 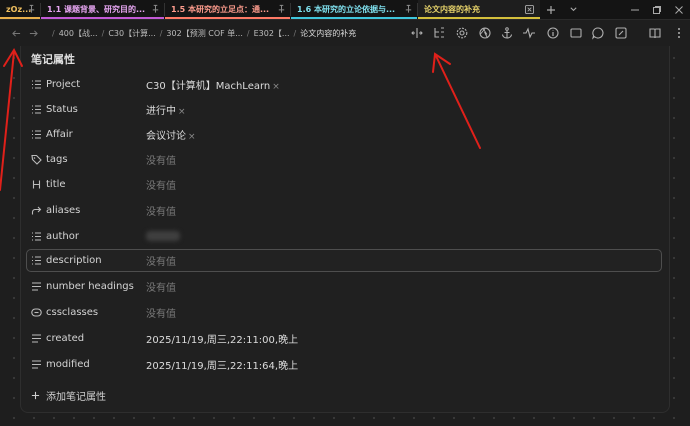 I want to click on property-key: Affair, so click(x=59, y=134).